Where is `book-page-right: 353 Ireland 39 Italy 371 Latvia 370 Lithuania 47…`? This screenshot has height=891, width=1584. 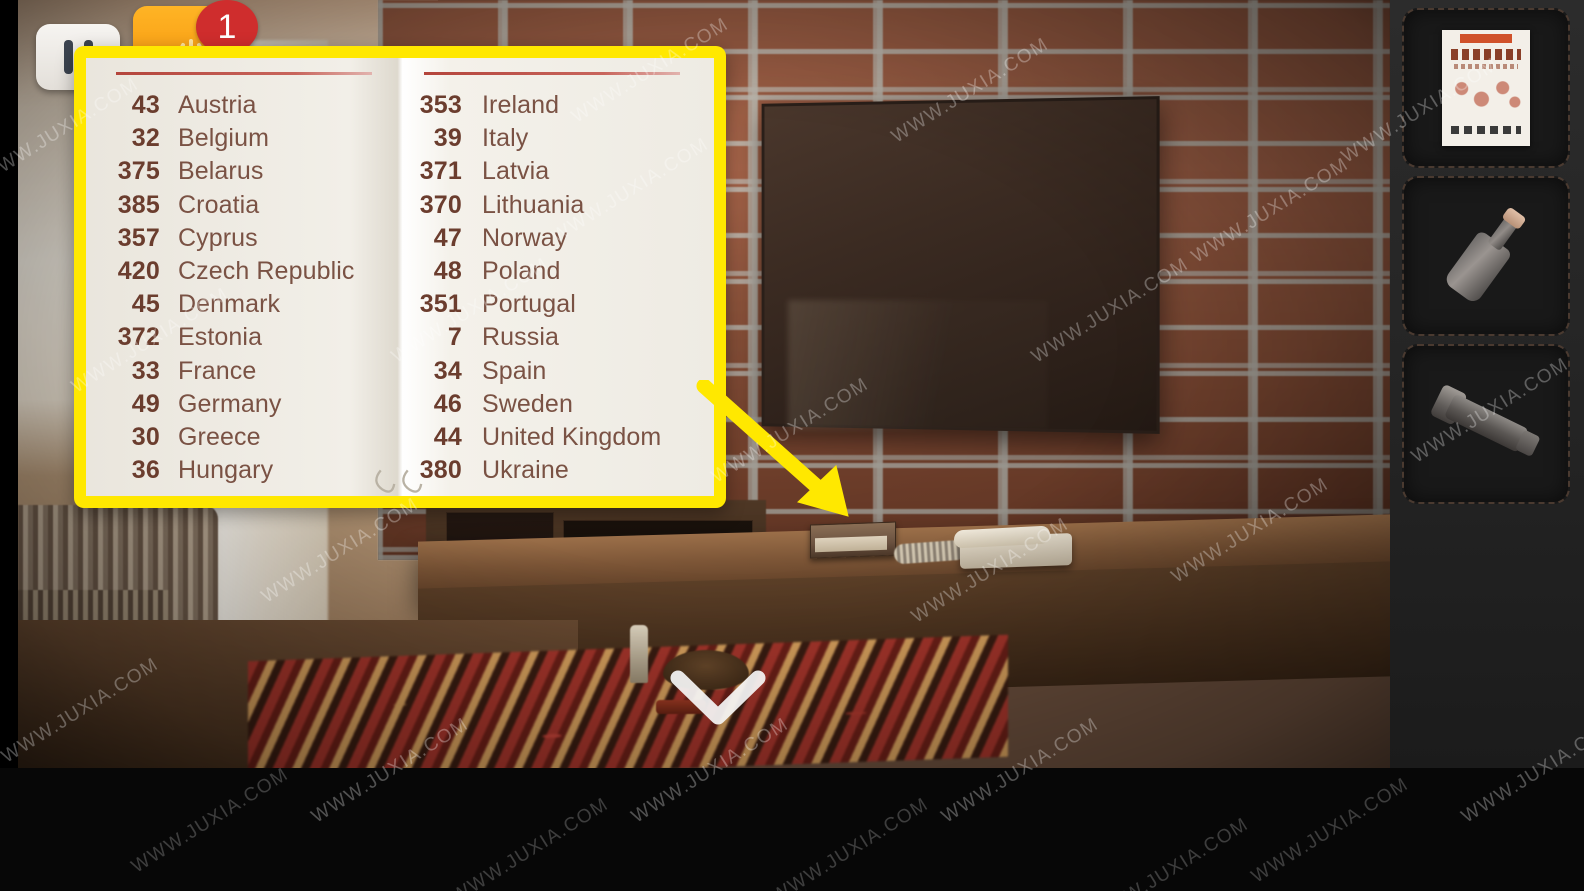 book-page-right: 353 Ireland 39 Italy 371 Latvia 370 Lithuania 47… is located at coordinates (557, 277).